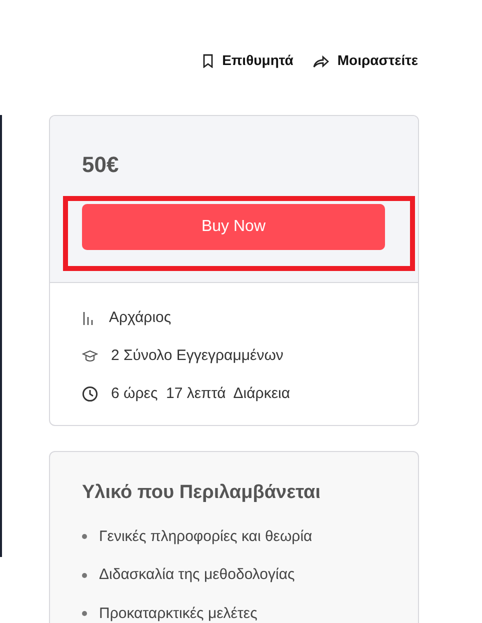 The image size is (482, 623). What do you see at coordinates (197, 575) in the screenshot?
I see `material-item: Διδασκαλία της μεθοδολογίας` at bounding box center [197, 575].